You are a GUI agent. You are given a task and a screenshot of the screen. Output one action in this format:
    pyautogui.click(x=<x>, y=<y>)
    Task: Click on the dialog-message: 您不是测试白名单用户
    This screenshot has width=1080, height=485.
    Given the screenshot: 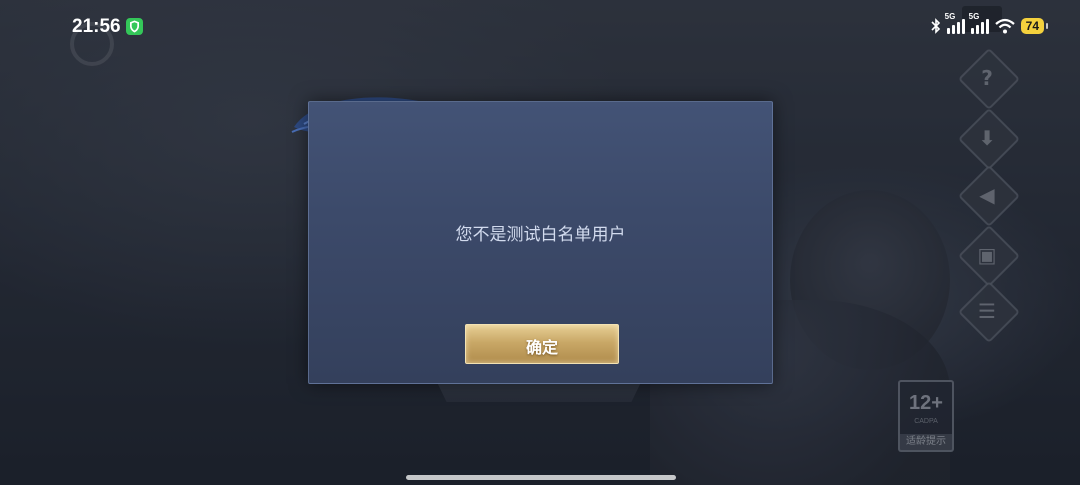 What is the action you would take?
    pyautogui.click(x=540, y=235)
    